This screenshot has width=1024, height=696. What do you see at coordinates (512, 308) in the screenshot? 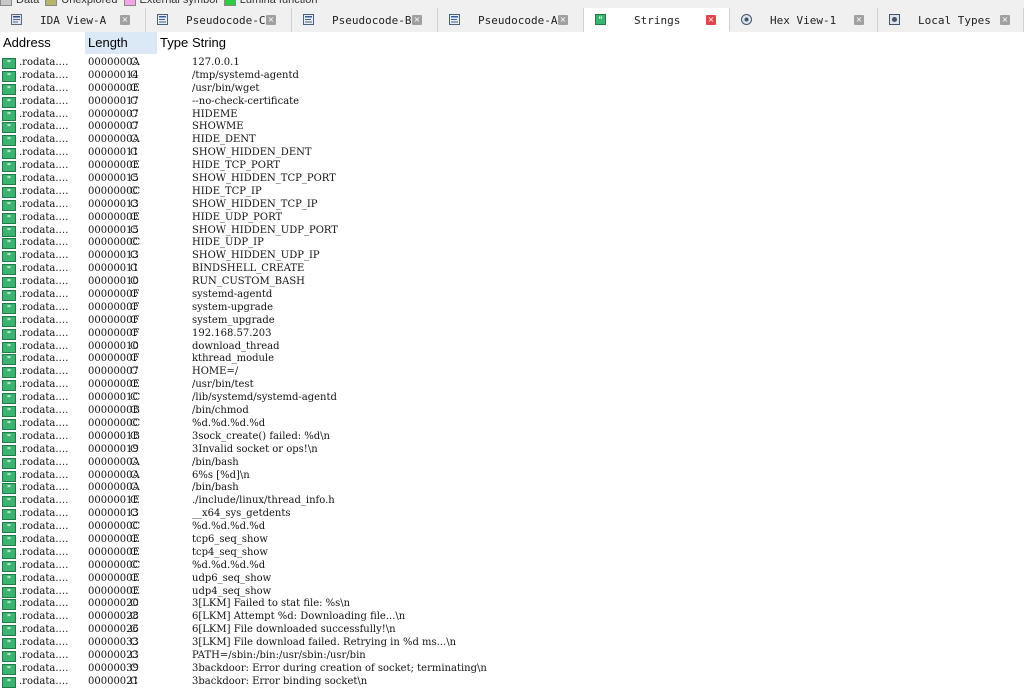
I see `table-row: " .rodata.… 0000000F Csystem-upgrade` at bounding box center [512, 308].